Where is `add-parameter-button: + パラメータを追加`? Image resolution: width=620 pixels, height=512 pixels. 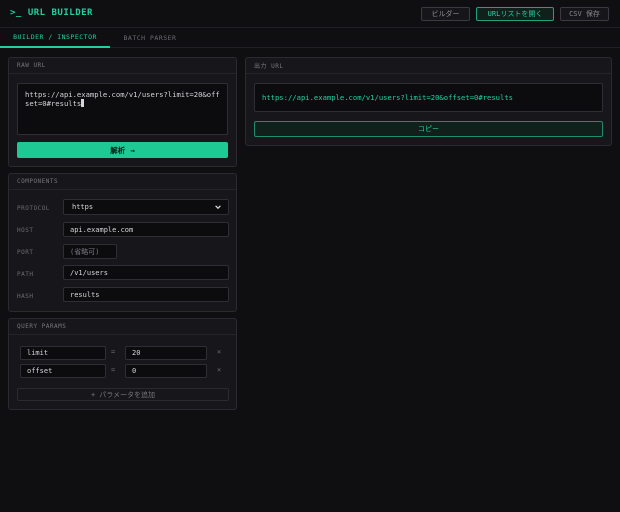
add-parameter-button: + パラメータを追加 is located at coordinates (123, 394).